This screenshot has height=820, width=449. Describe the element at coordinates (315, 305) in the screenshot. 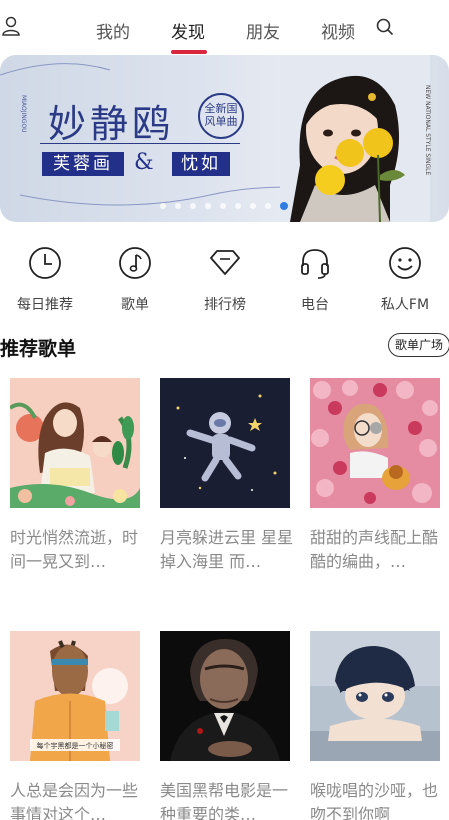

I see `quick-entry-label: 电台` at that location.